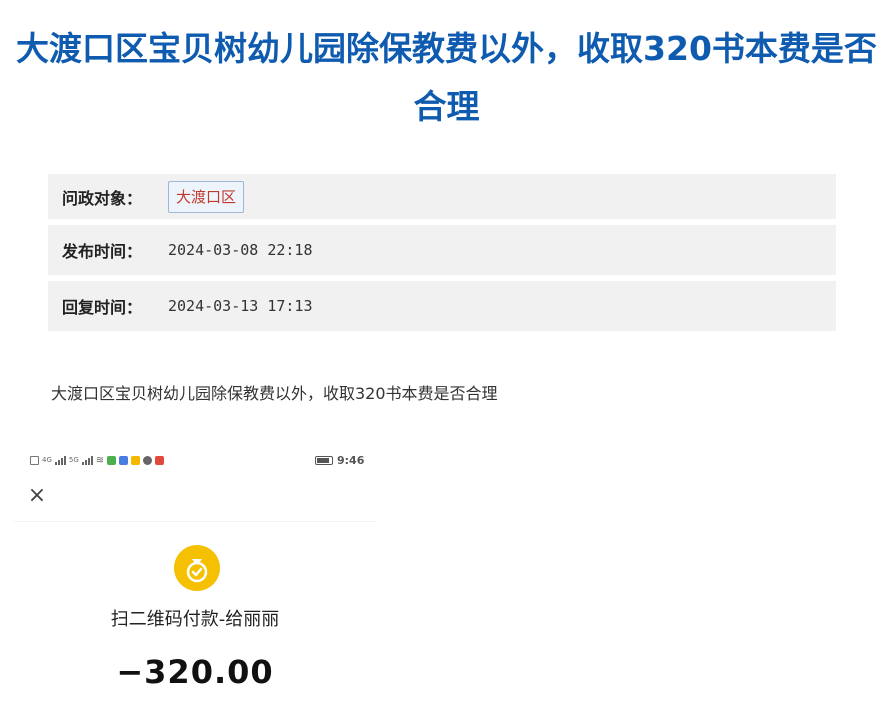  I want to click on status-icons: 4G 5G ≋, so click(97, 460).